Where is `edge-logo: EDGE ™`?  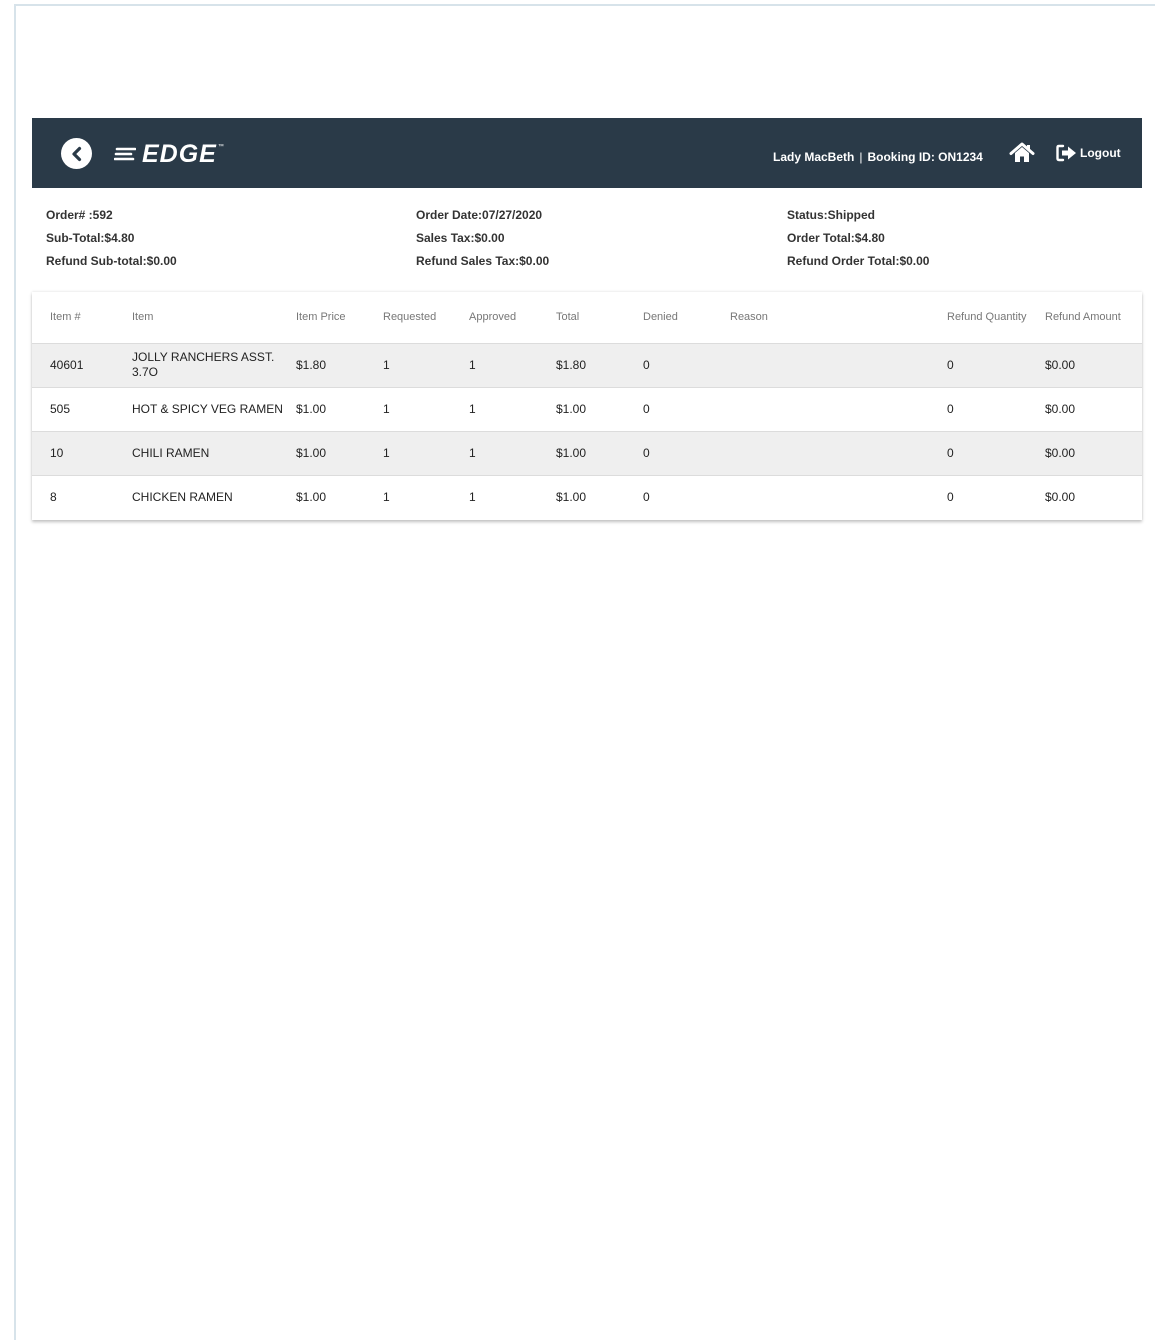 edge-logo: EDGE ™ is located at coordinates (169, 154).